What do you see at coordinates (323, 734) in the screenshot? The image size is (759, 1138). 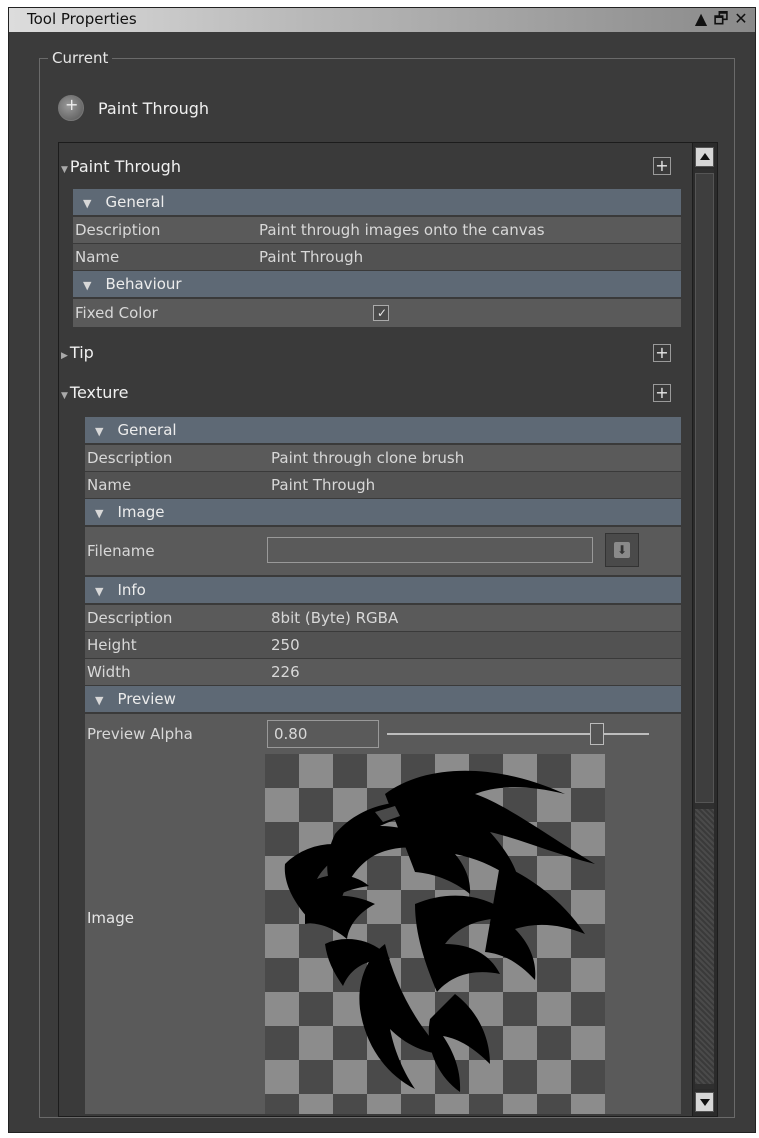 I see `preview-alpha-input: 0.80` at bounding box center [323, 734].